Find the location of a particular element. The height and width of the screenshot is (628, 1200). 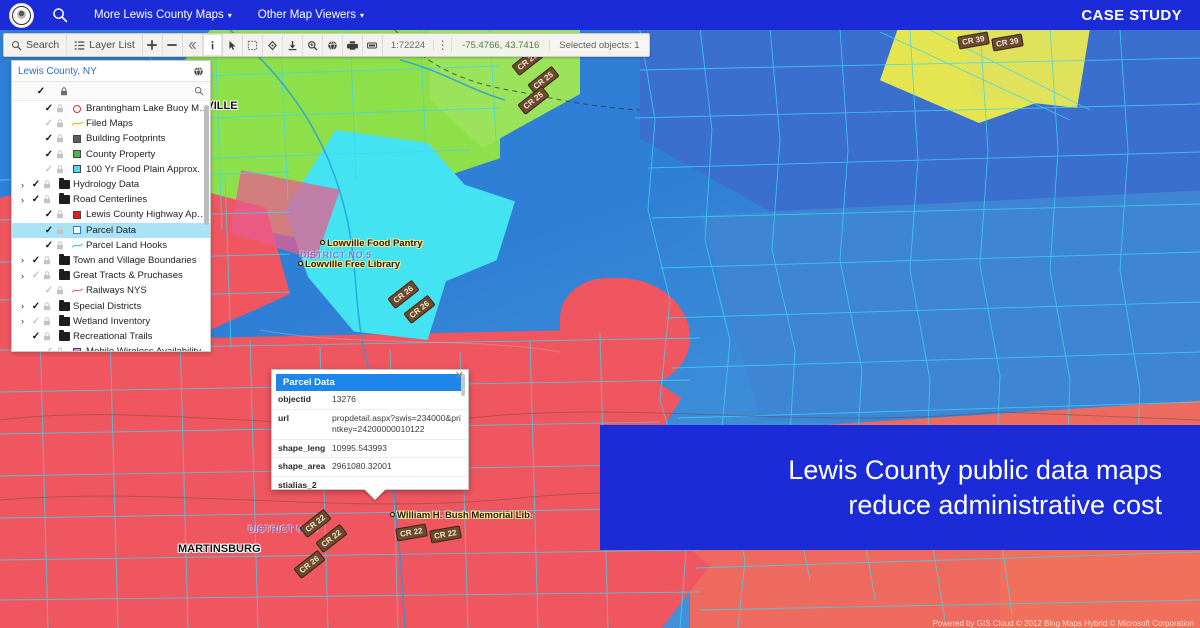

toolbar-layer-list-button: Layer List is located at coordinates (105, 45).